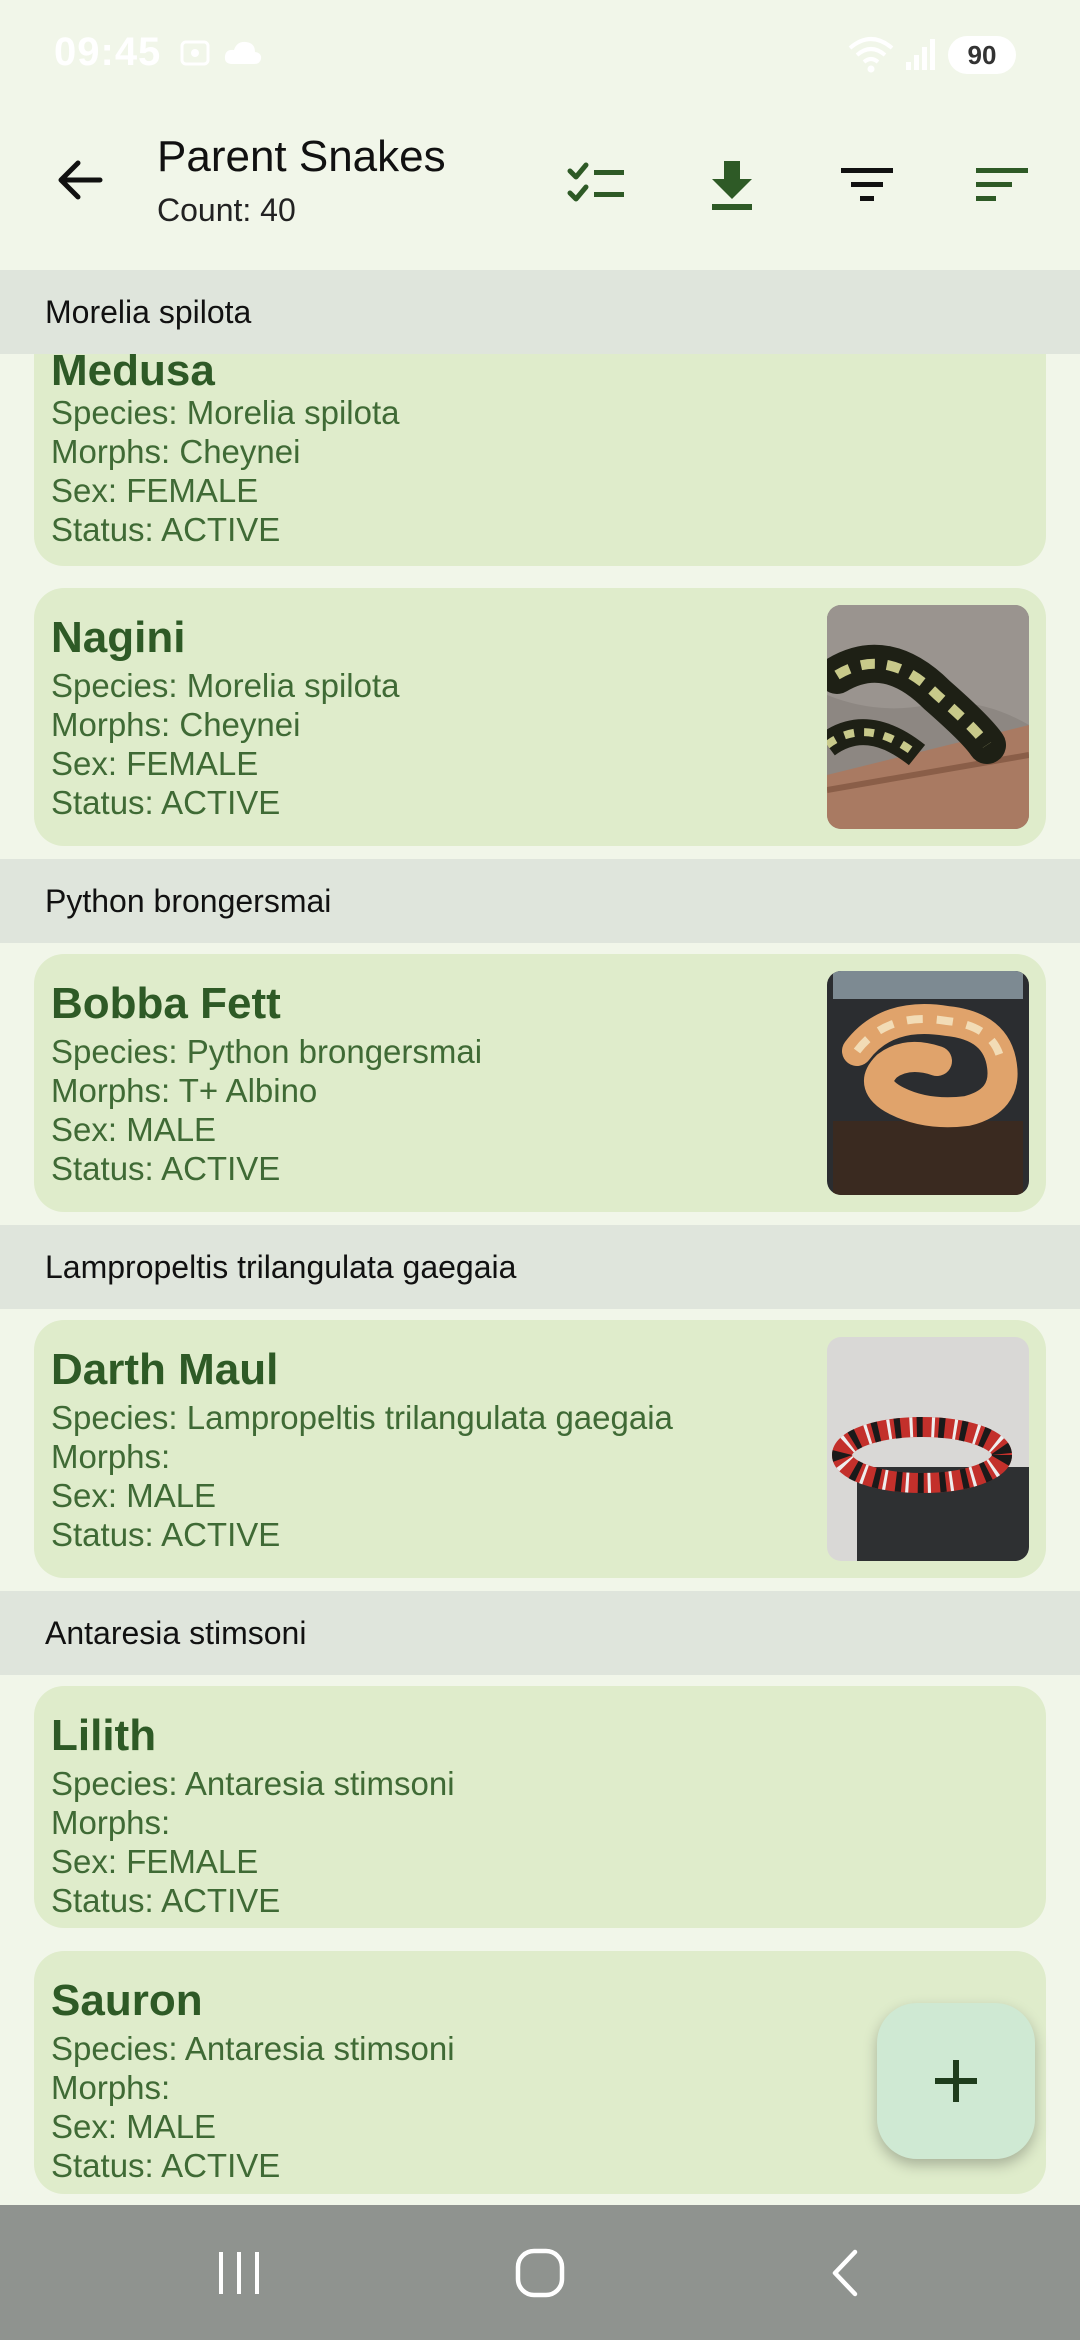  I want to click on snake-name: Nagini, so click(118, 637).